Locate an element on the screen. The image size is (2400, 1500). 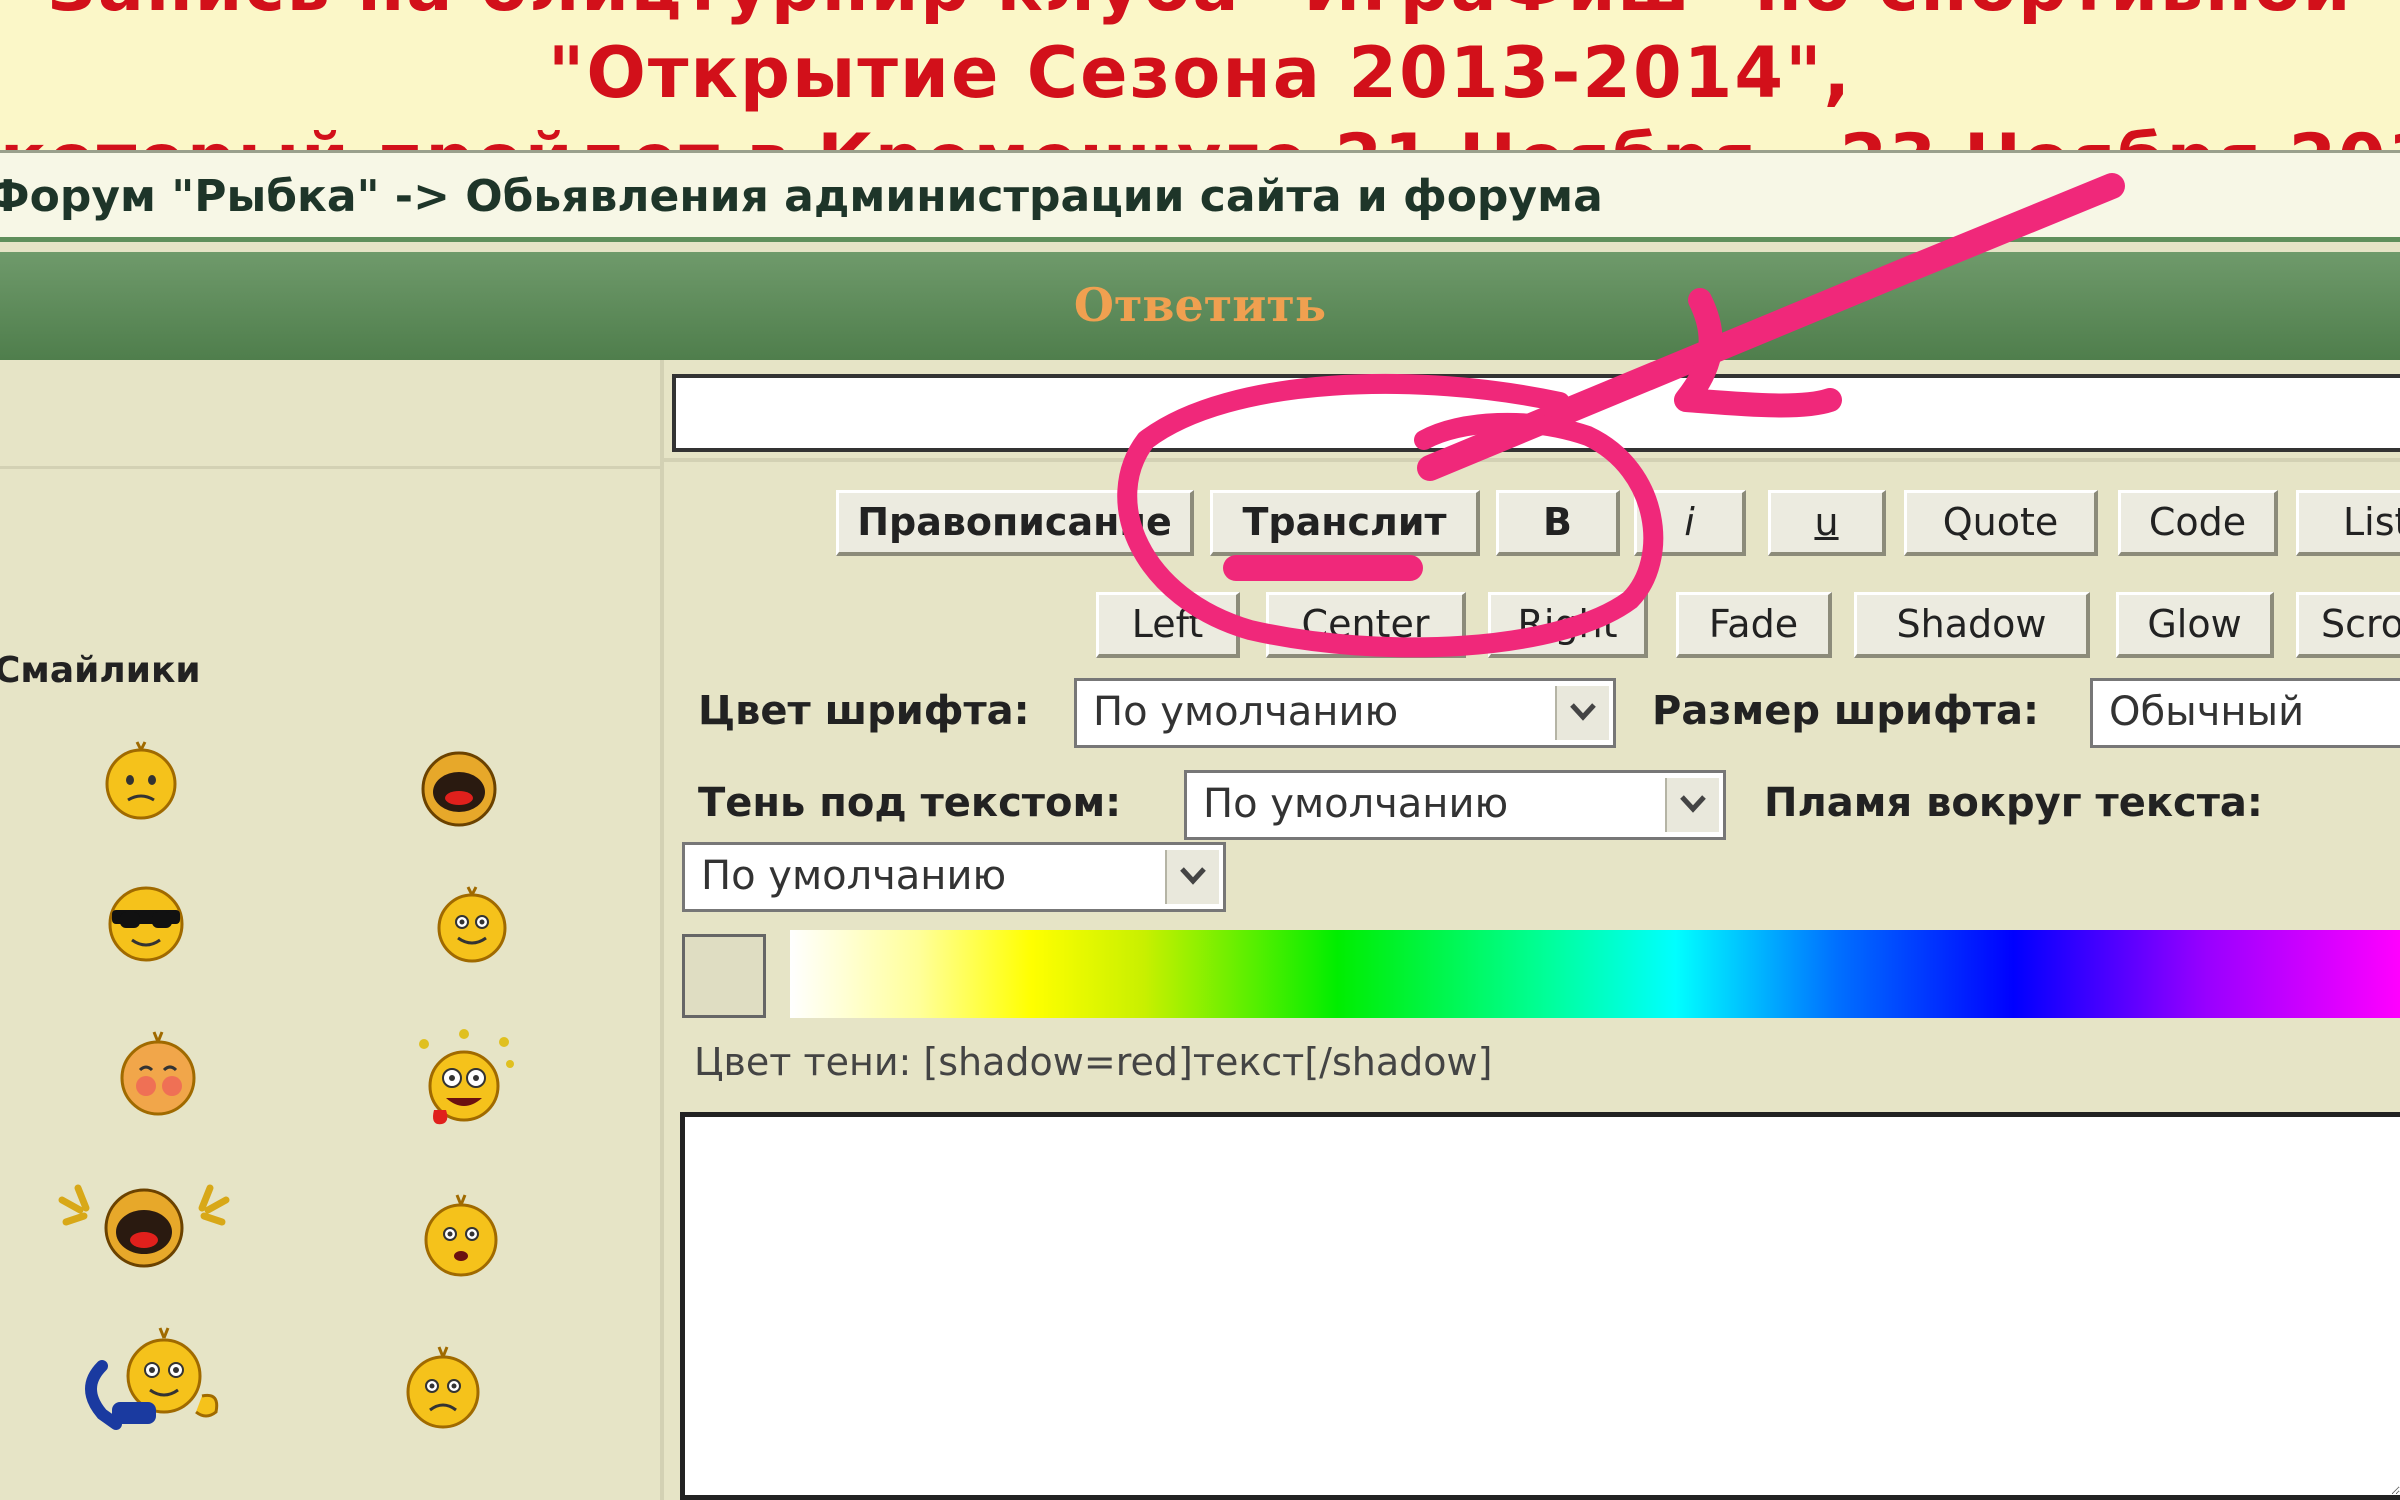
grin-smiley-icon is located at coordinates (472, 924).